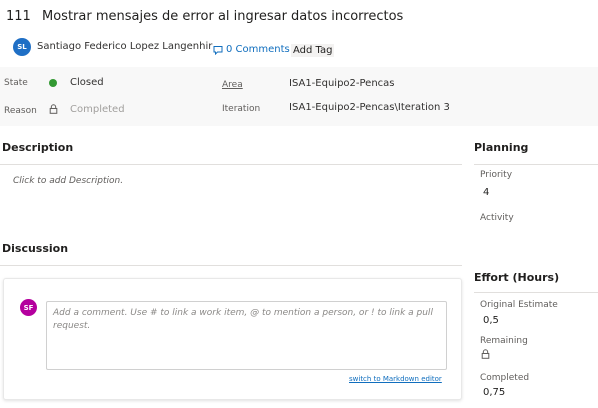 This screenshot has width=598, height=408. I want to click on work-item-id: 111, so click(18, 16).